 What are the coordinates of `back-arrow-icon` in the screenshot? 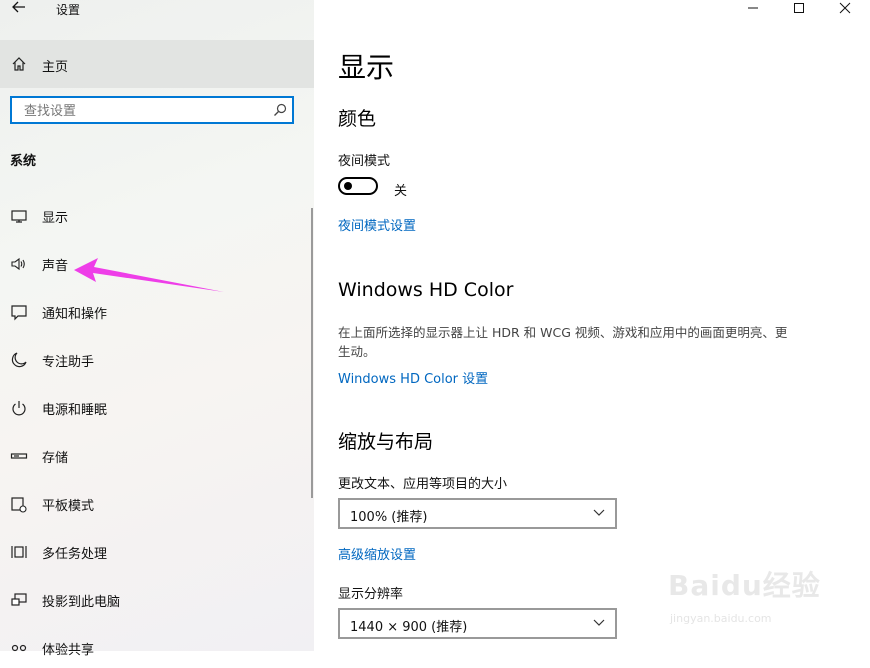 It's located at (18, 7).